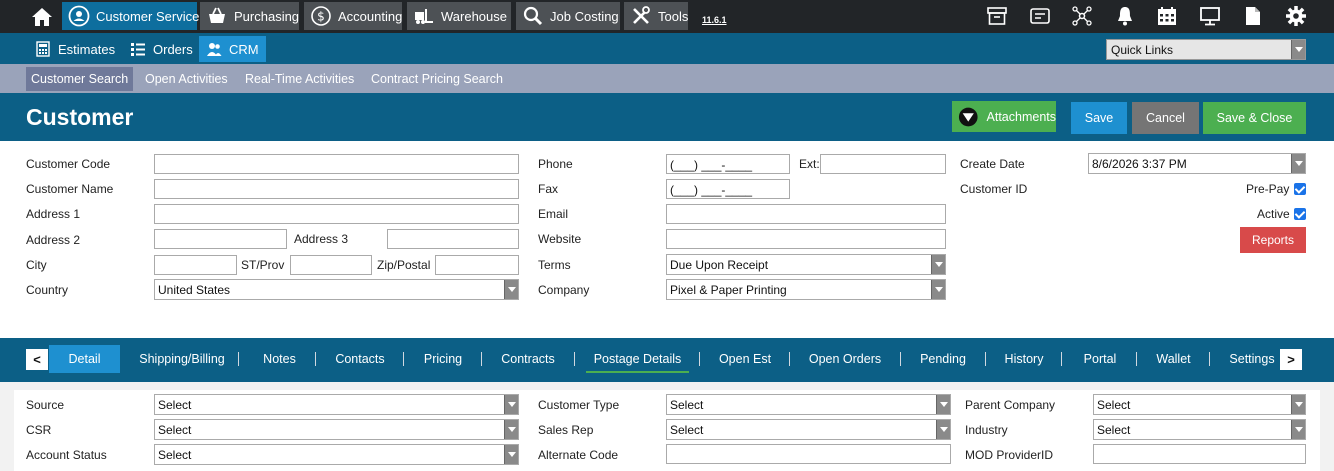  I want to click on subnav-estimates: Estimates, so click(75, 49).